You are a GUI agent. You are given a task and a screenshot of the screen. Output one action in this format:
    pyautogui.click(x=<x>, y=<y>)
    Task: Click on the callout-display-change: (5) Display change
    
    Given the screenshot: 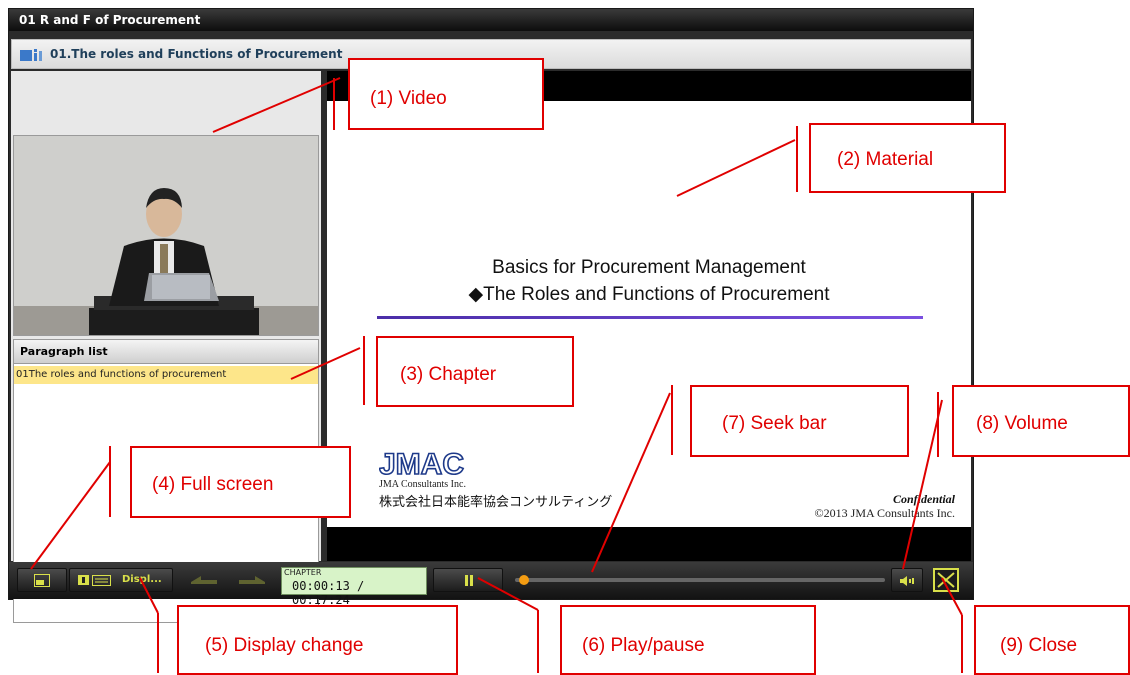 What is the action you would take?
    pyautogui.click(x=317, y=640)
    